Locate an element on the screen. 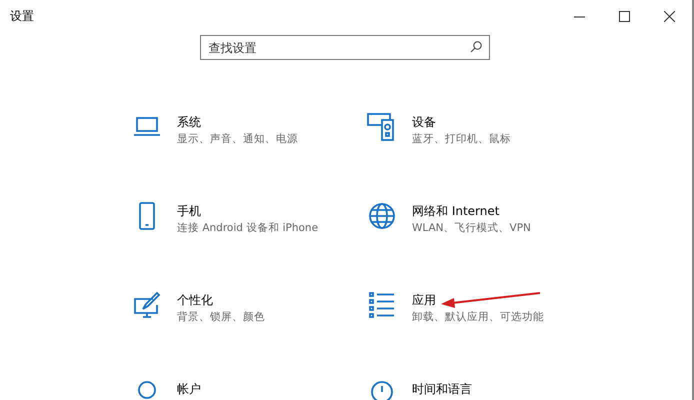 The height and width of the screenshot is (400, 694). category-description: 背景、锁屏、颜色 is located at coordinates (221, 317).